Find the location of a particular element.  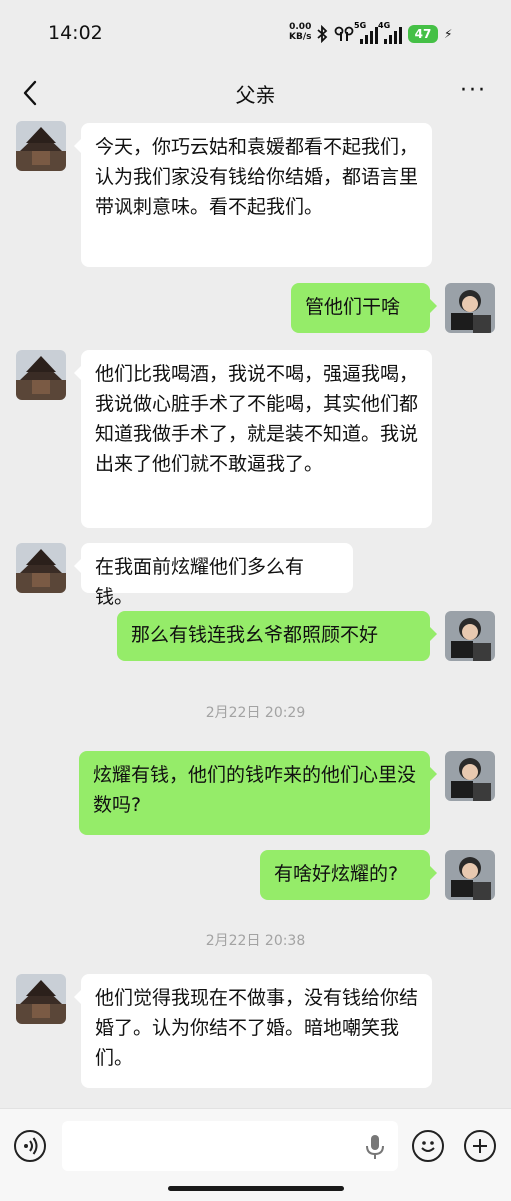

message-bubble-sent: 那么有钱连我幺爷都照顾不好 is located at coordinates (277, 636).